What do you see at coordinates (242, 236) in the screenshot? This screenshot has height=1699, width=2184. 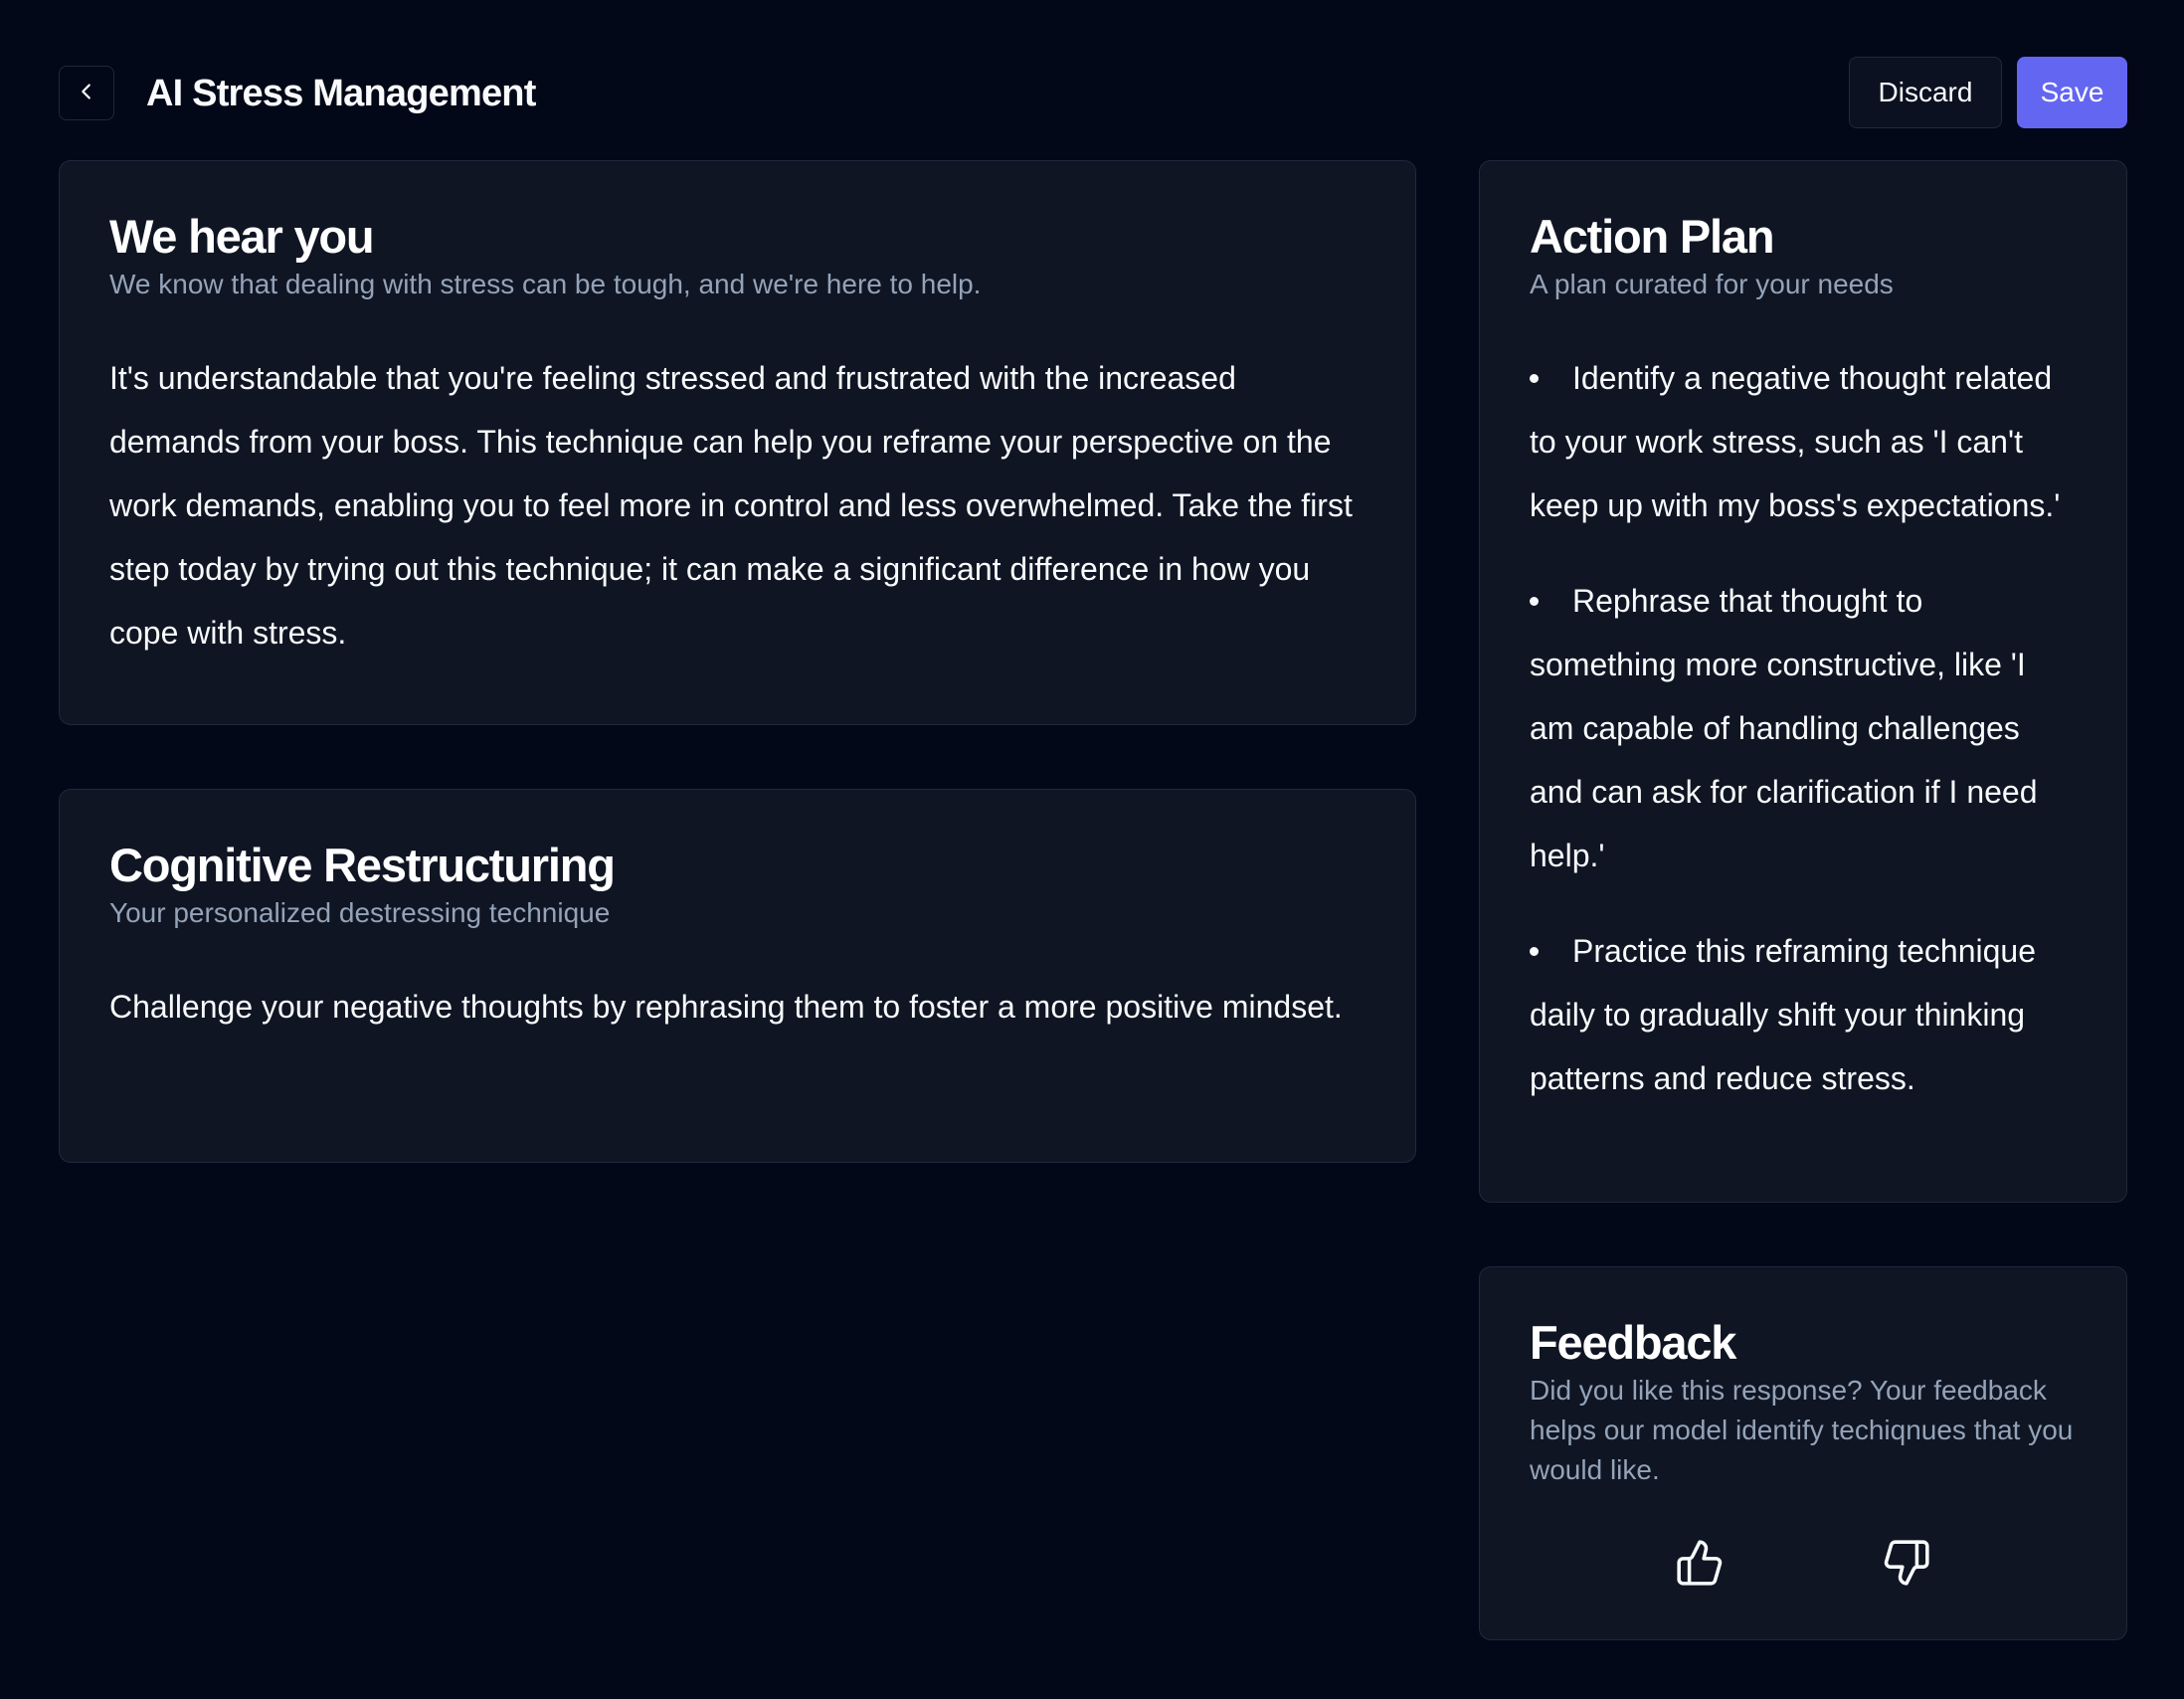 I see `empathy-card-title: We hear you` at bounding box center [242, 236].